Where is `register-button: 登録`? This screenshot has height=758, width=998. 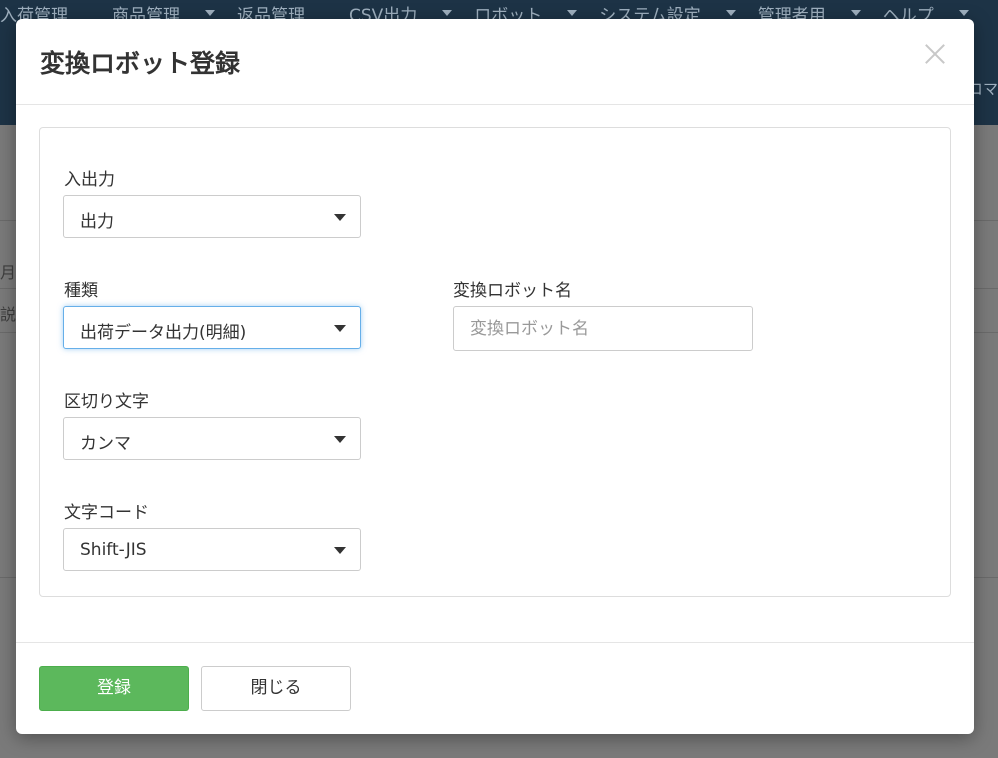
register-button: 登録 is located at coordinates (114, 688).